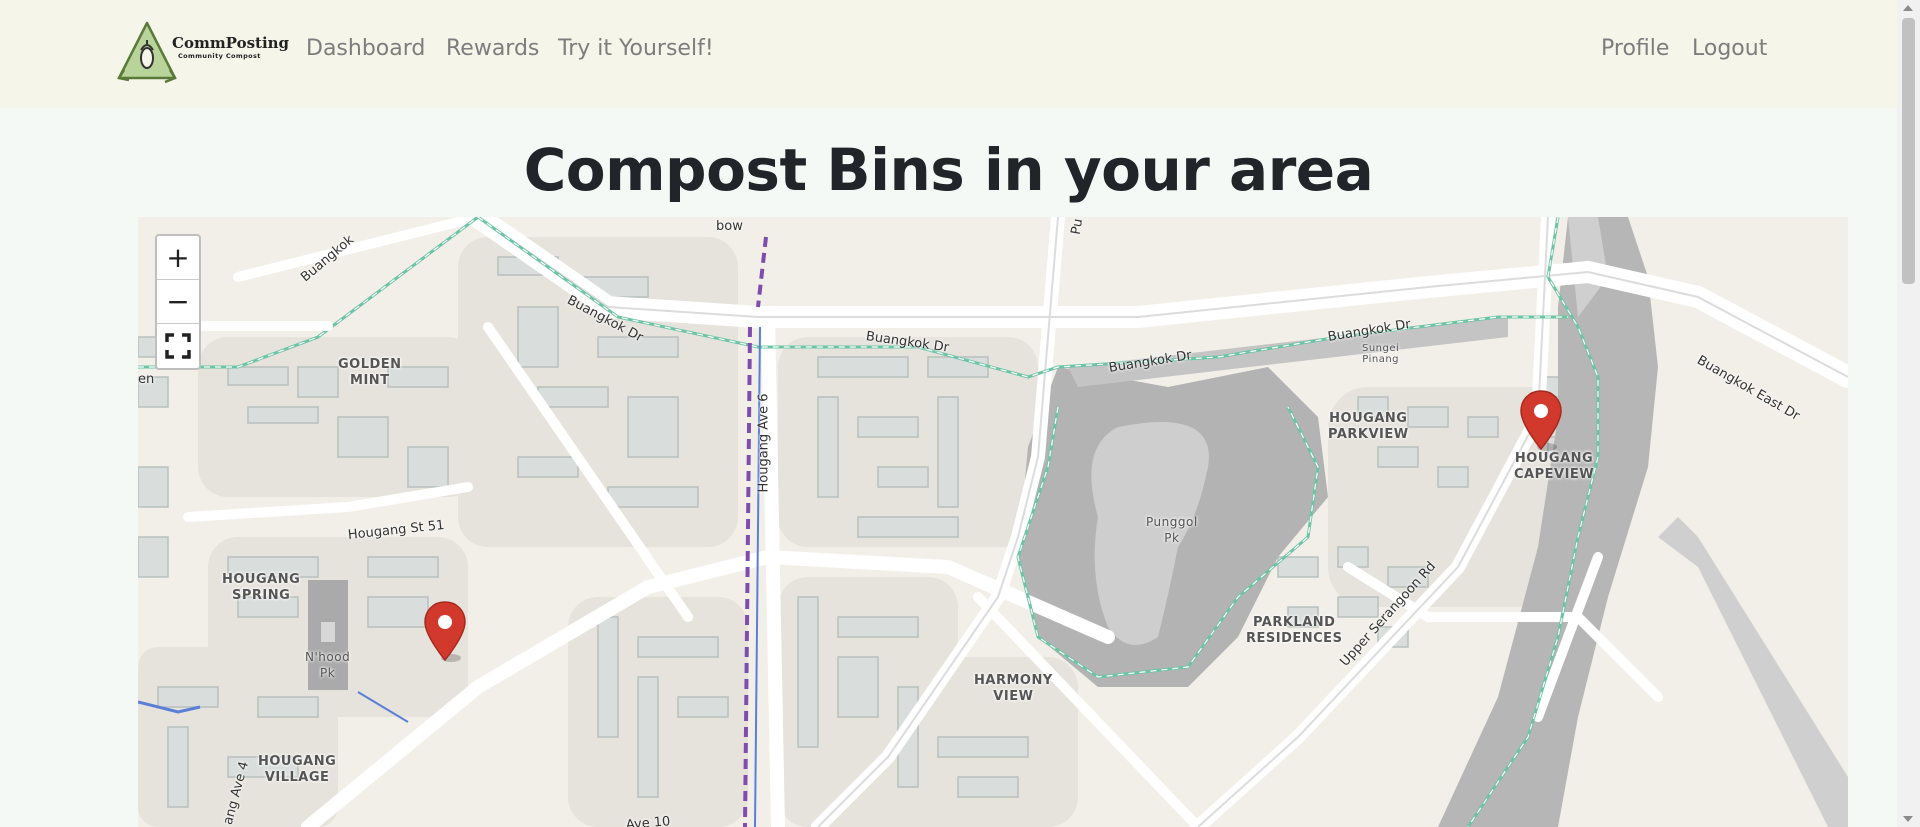  What do you see at coordinates (764, 443) in the screenshot?
I see `road-label-hougang-ave-6: Hougang Ave 6` at bounding box center [764, 443].